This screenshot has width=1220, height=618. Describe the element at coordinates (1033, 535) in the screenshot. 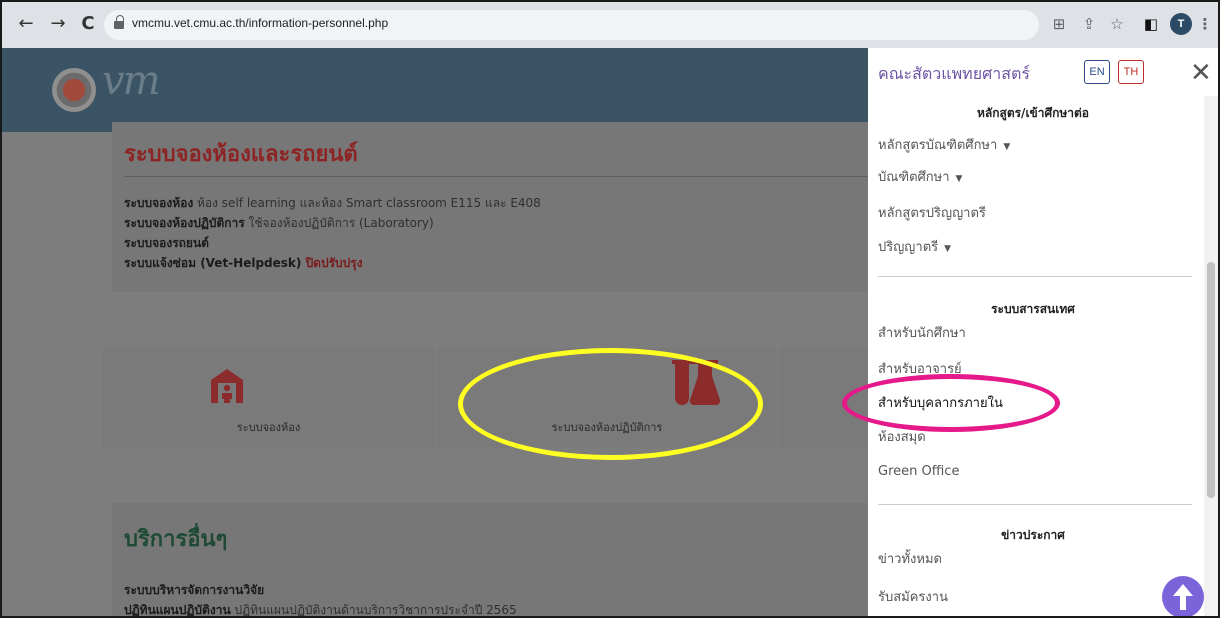

I see `section-title-news: ข่าวประกาศ` at that location.